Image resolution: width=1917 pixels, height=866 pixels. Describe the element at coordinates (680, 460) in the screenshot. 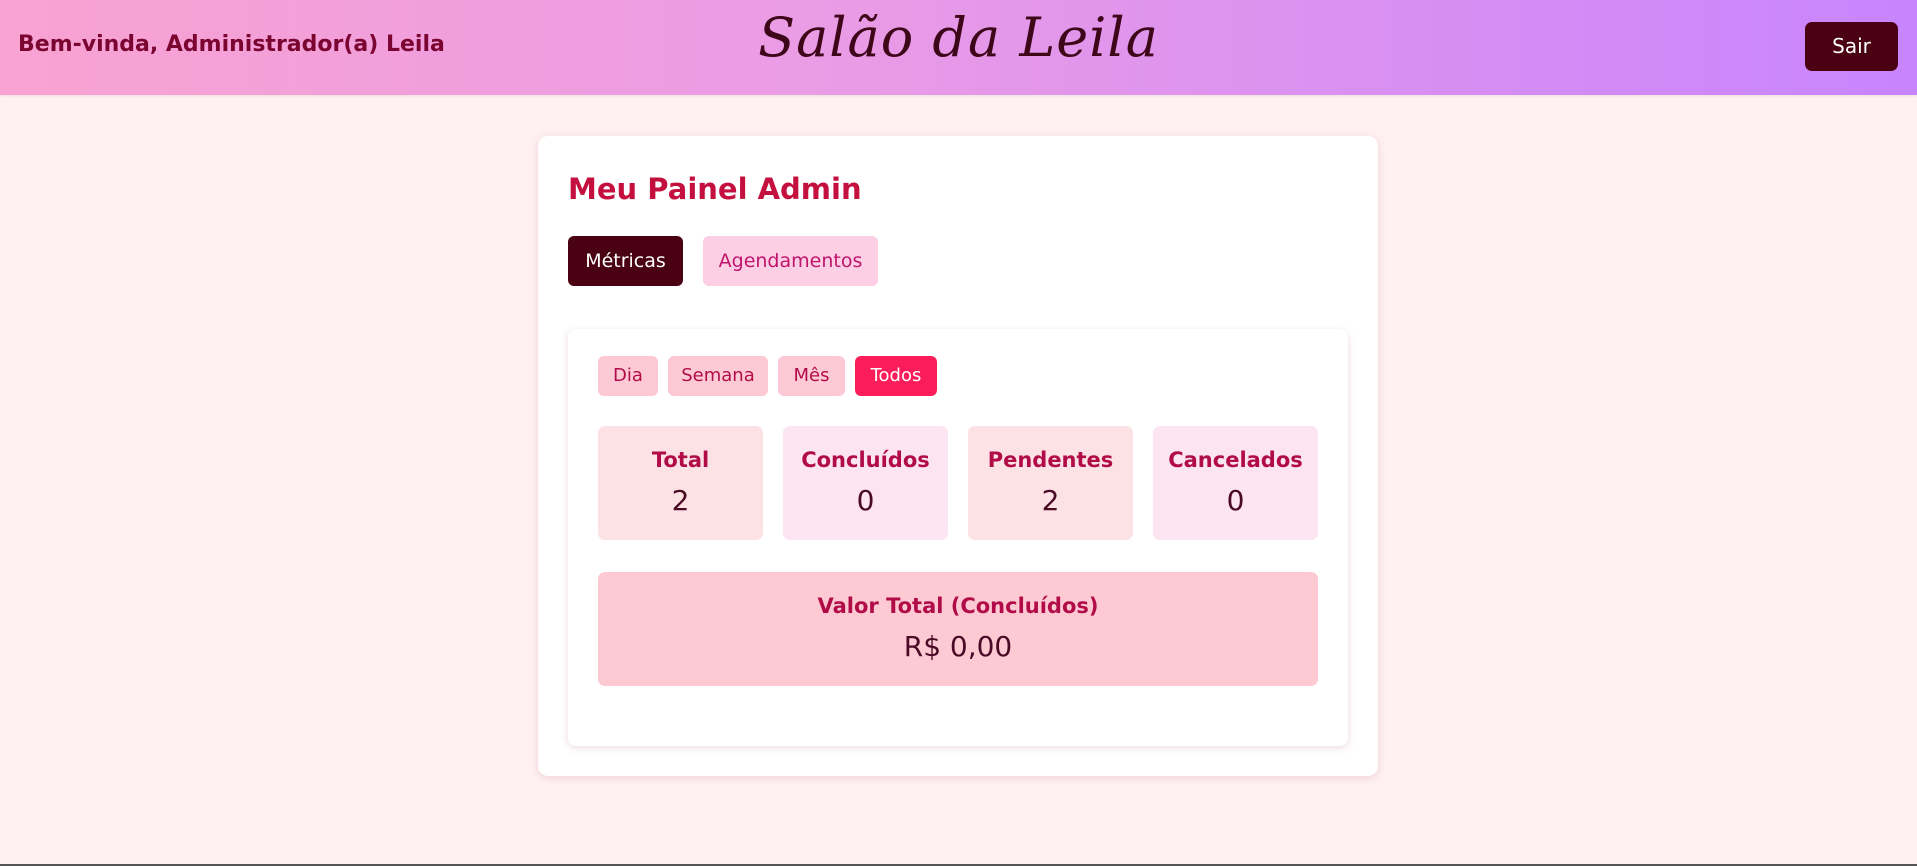

I see `stat-label: Total` at that location.